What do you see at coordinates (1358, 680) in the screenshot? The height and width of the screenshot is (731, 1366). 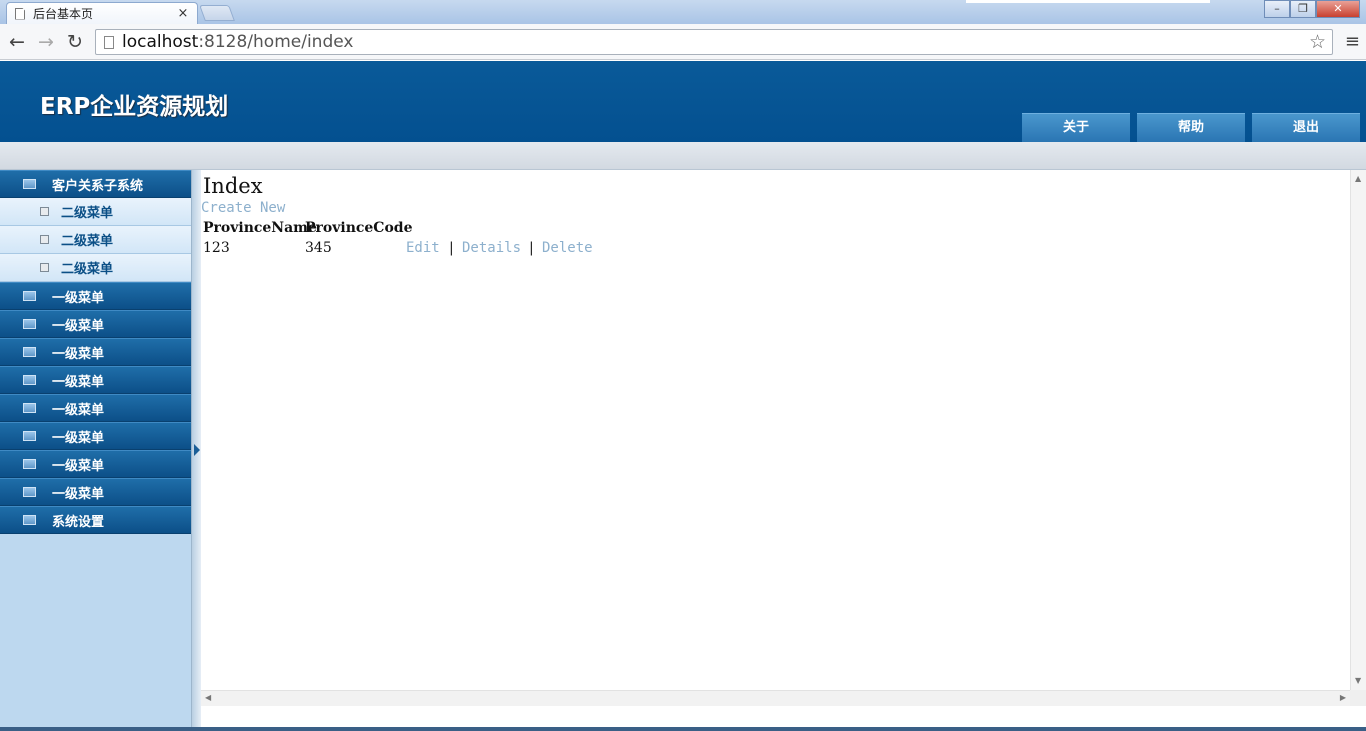 I see `scroll-down-icon: ▼` at bounding box center [1358, 680].